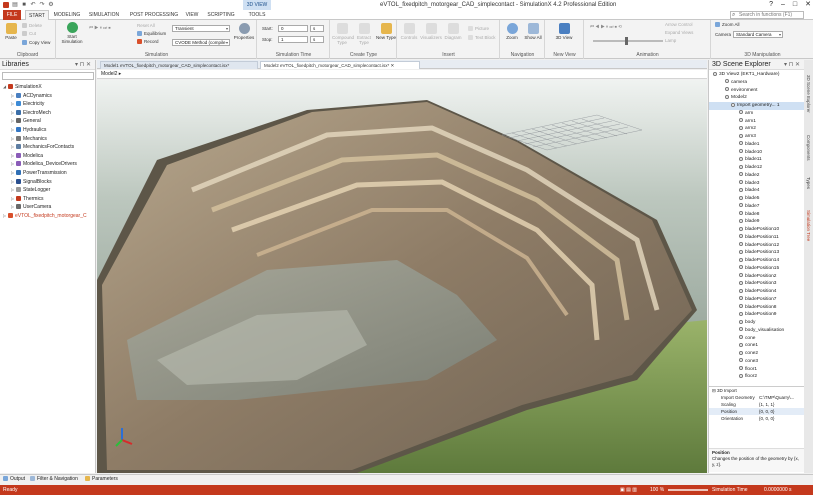  Describe the element at coordinates (757, 75) in the screenshot. I see `scene-tree-item: 3D View2 (EKT1_Hardware)` at that location.